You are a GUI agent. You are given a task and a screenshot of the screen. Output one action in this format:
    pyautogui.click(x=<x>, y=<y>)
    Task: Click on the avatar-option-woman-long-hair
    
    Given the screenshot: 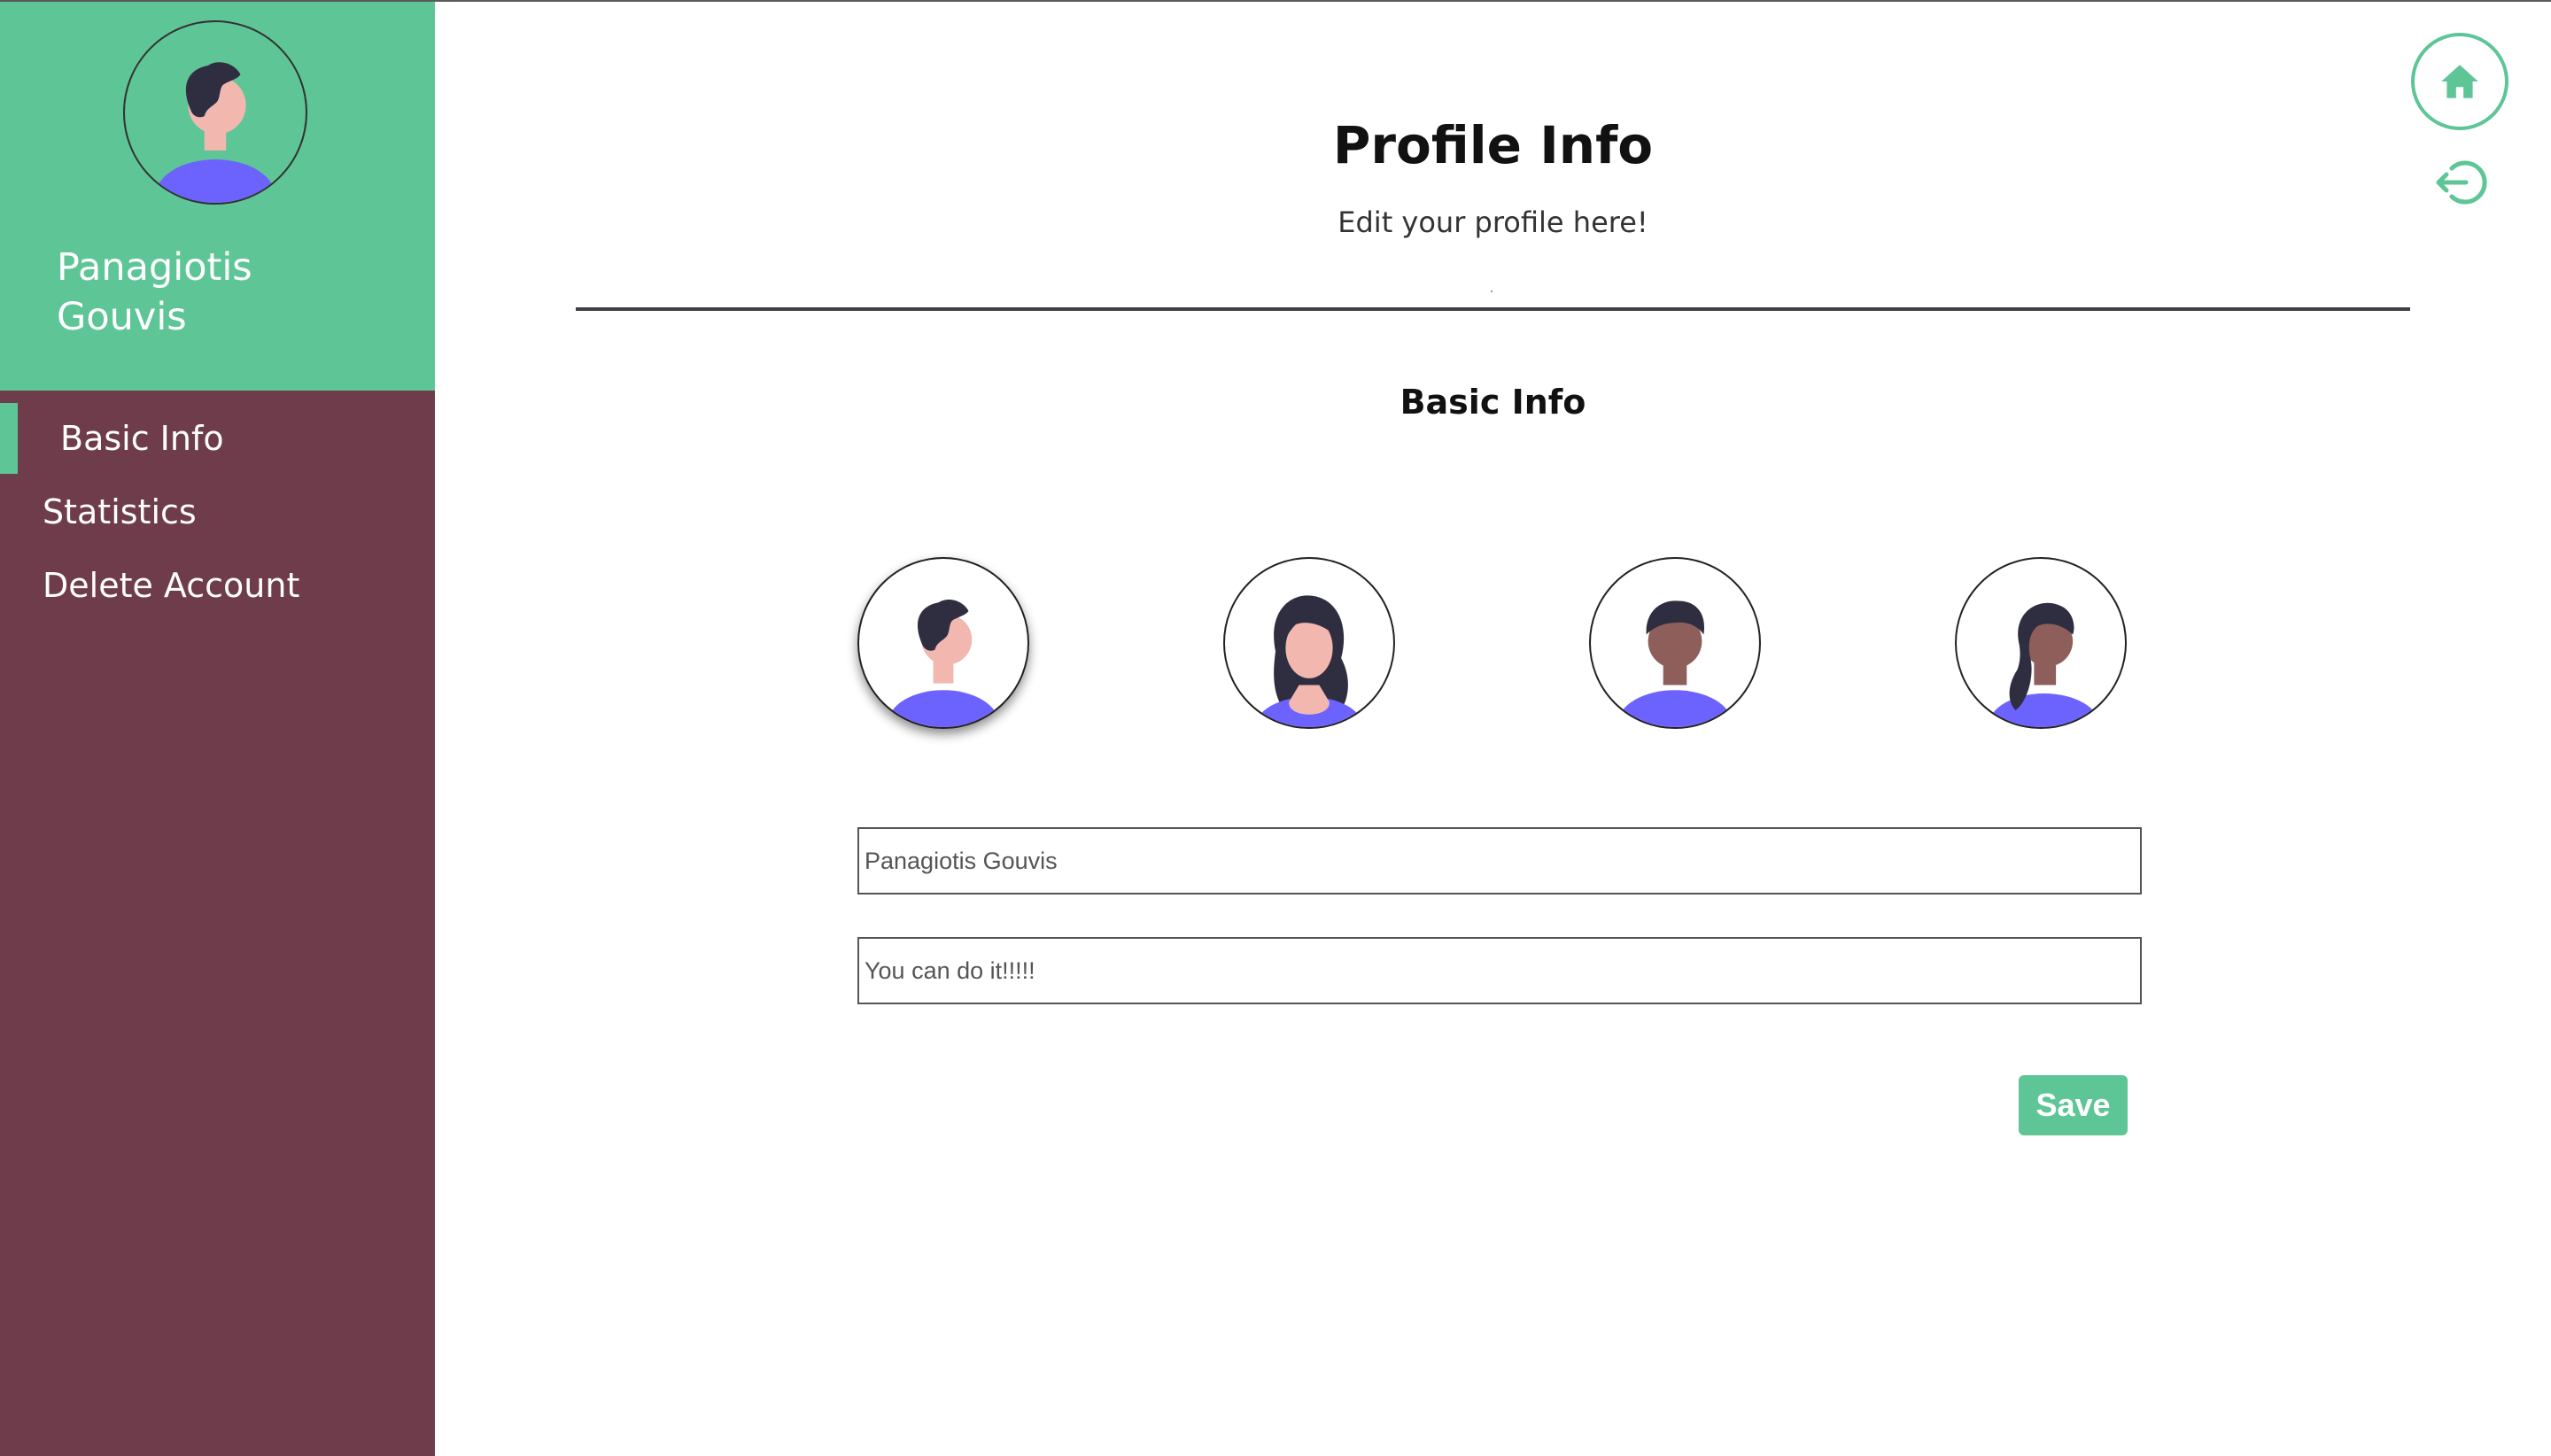 What is the action you would take?
    pyautogui.click(x=1309, y=643)
    